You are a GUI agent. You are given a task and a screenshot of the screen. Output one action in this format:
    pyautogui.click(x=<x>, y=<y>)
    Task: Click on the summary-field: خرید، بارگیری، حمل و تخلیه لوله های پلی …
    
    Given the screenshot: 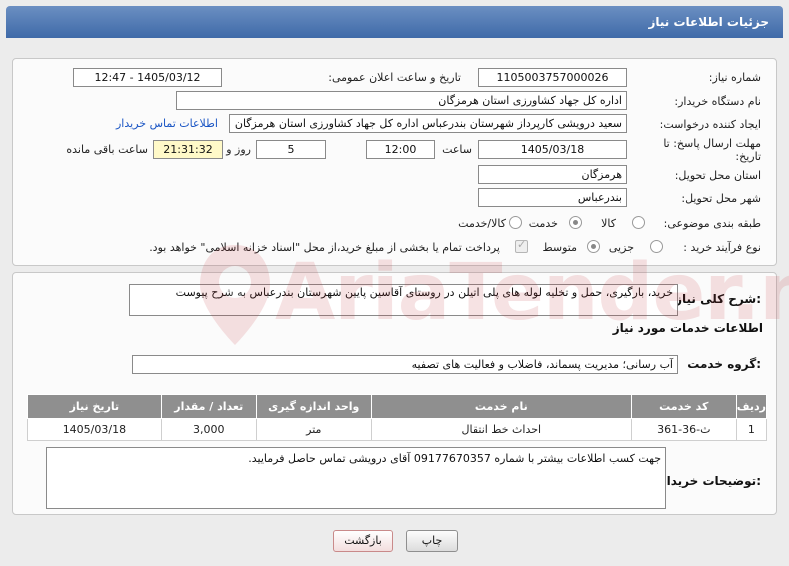 What is the action you would take?
    pyautogui.click(x=403, y=300)
    